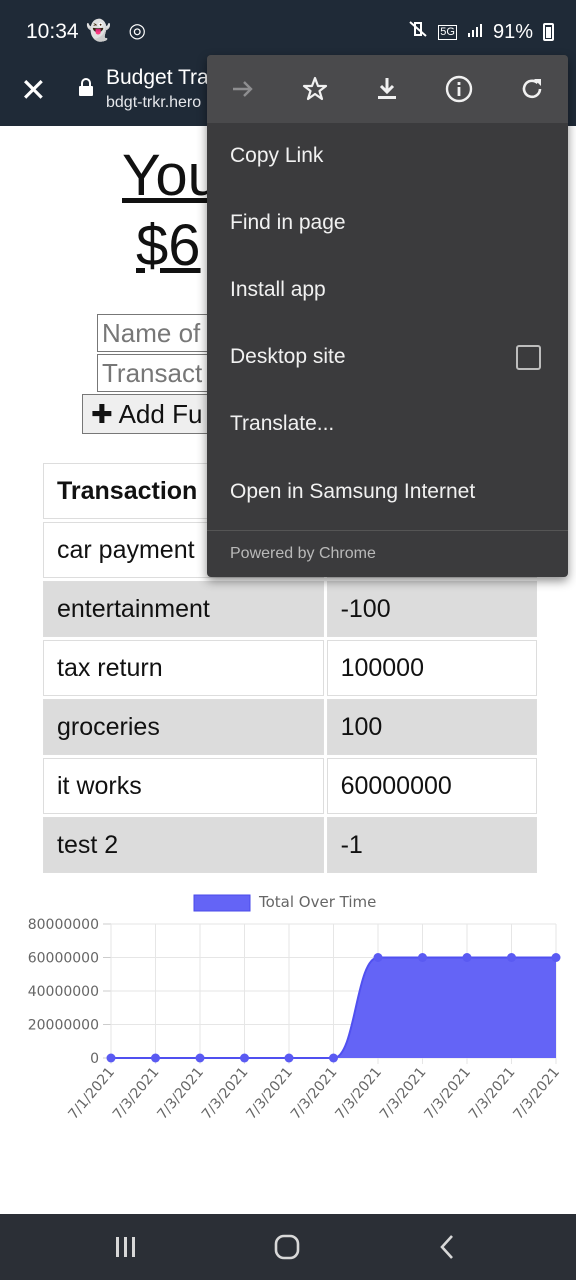 The width and height of the screenshot is (576, 1280). Describe the element at coordinates (94, 1059) in the screenshot. I see `y-tick-label: 0` at that location.